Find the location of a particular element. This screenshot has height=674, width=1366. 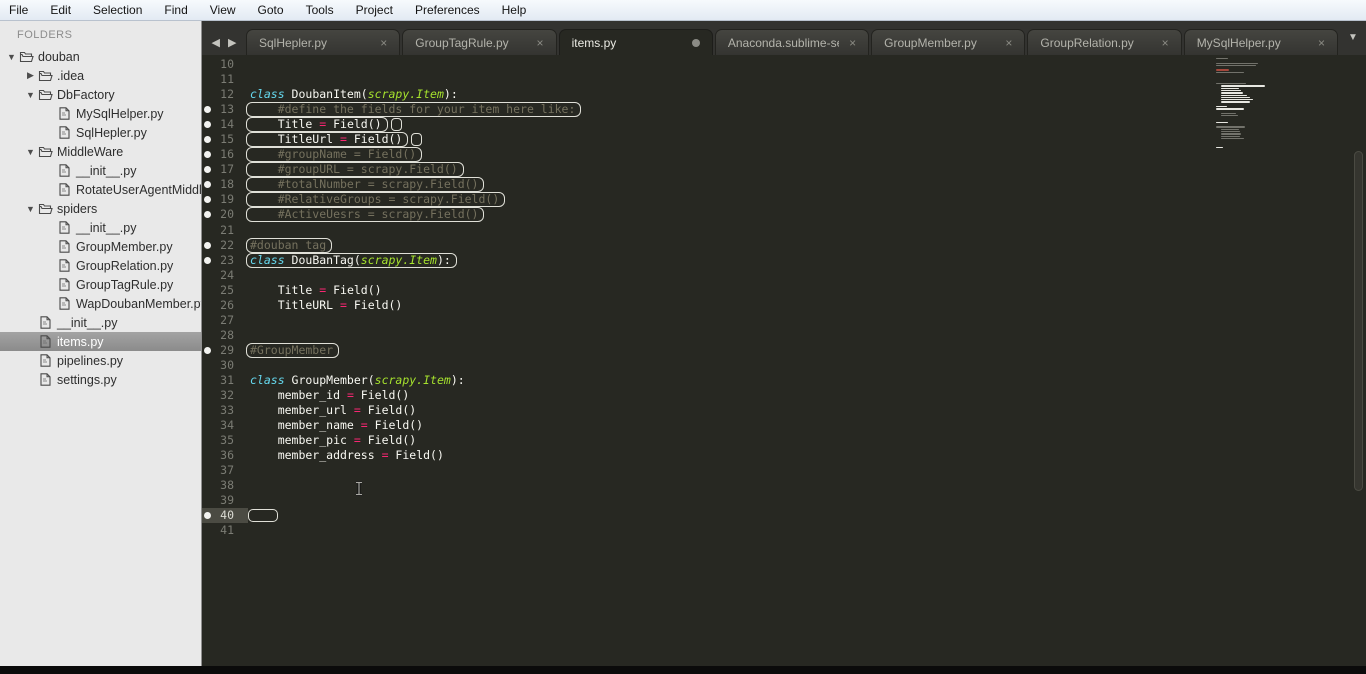

sidebar-item--idea: ▶ .idea is located at coordinates (100, 75).